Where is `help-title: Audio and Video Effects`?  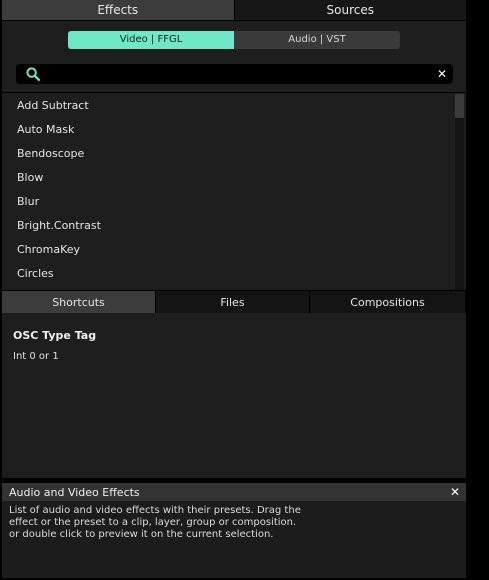
help-title: Audio and Video Effects is located at coordinates (74, 492).